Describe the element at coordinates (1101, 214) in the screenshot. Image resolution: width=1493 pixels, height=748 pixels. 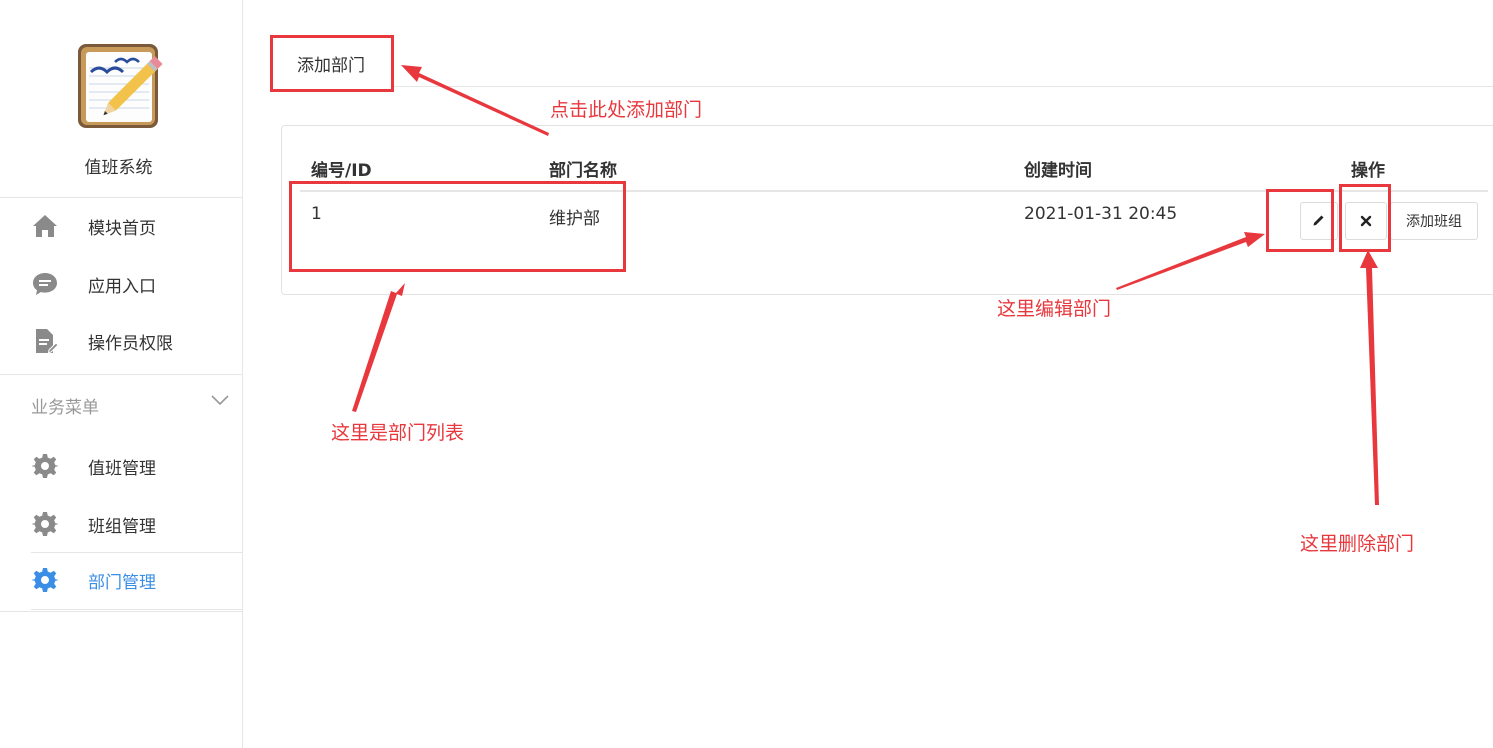
I see `cell-created-time: 2021-01-31 20:45` at that location.